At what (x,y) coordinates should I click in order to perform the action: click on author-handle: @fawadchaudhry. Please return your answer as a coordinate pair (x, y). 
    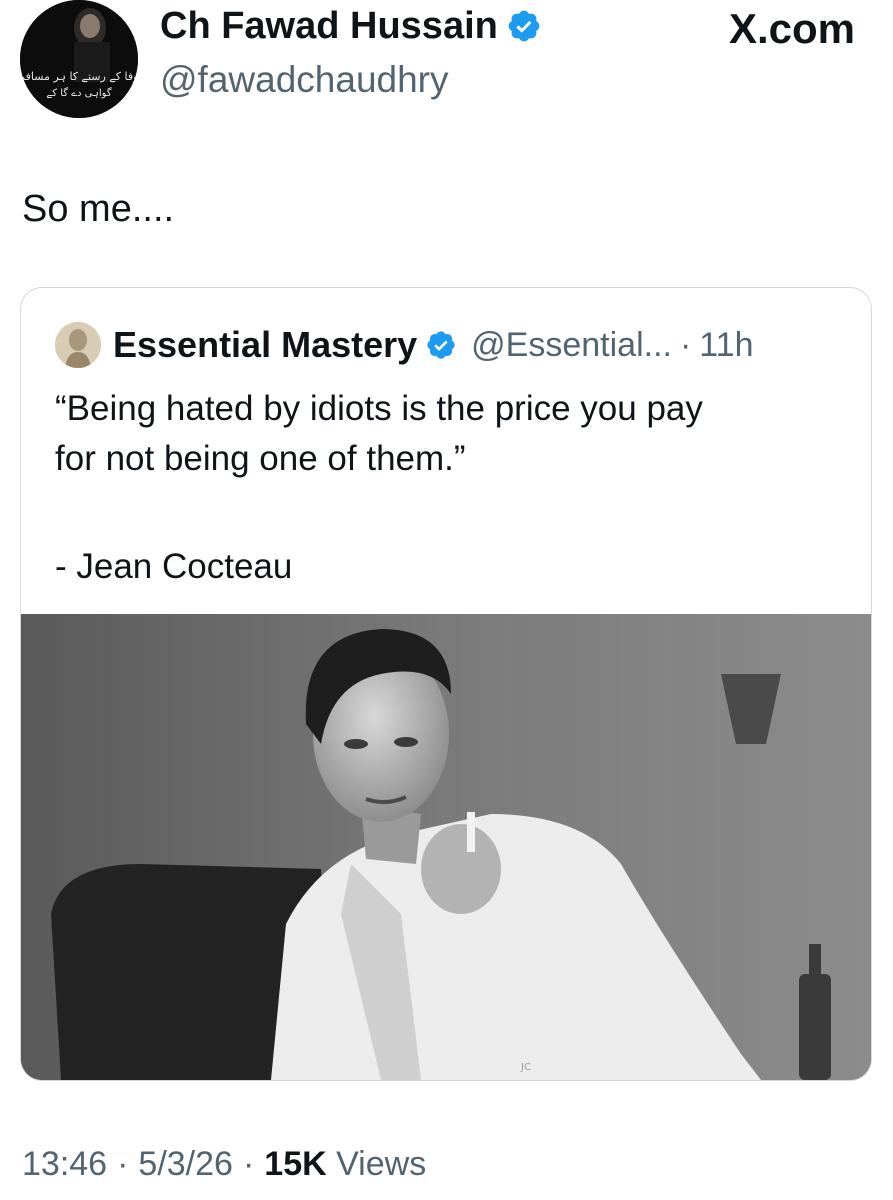
    Looking at the image, I should click on (304, 80).